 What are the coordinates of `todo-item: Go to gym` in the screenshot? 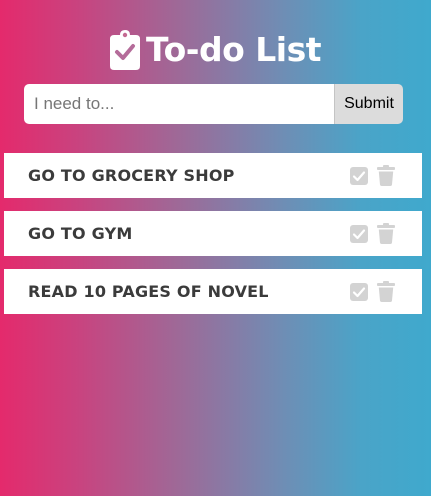 It's located at (213, 233).